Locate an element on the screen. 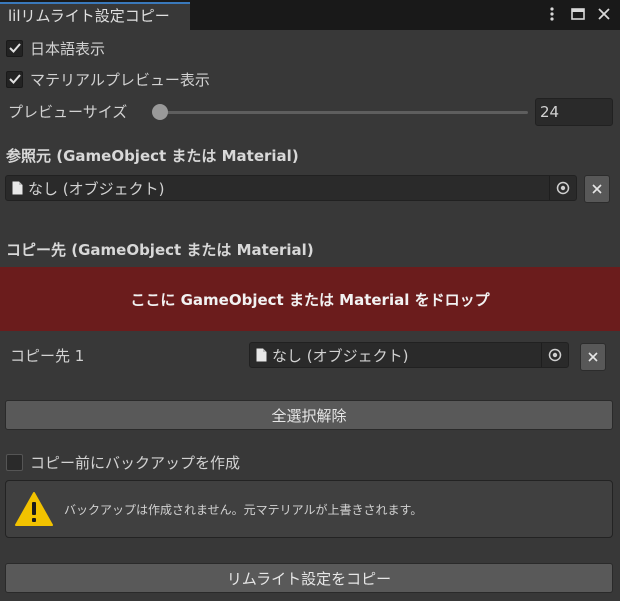 This screenshot has width=620, height=601. preview-size-row: プレビューサイズ is located at coordinates (67, 111).